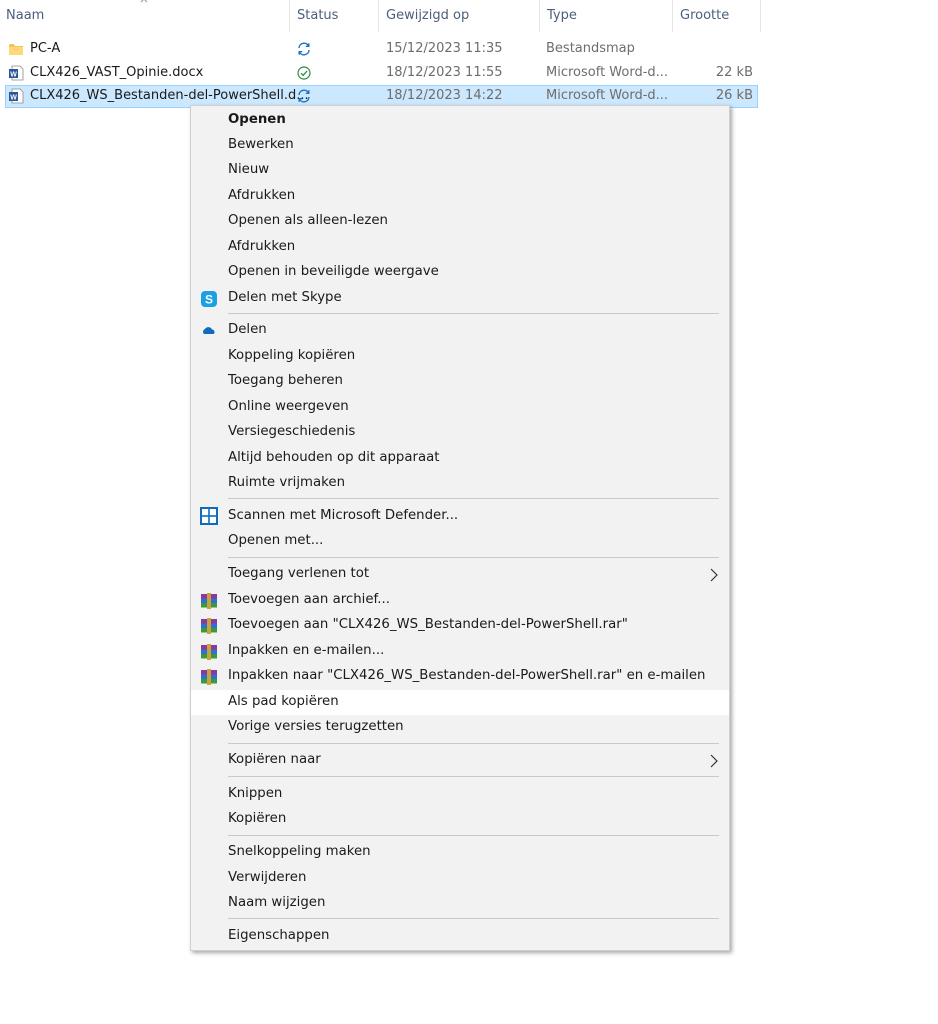 The height and width of the screenshot is (1024, 938). Describe the element at coordinates (299, 851) in the screenshot. I see `menu-item-label: Snelkoppeling maken` at that location.